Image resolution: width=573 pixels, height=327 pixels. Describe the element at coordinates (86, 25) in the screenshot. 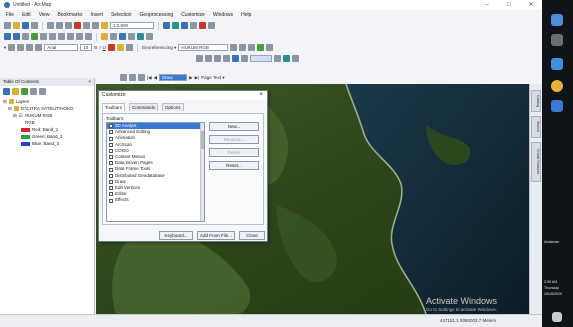

I see `undo-icon` at that location.